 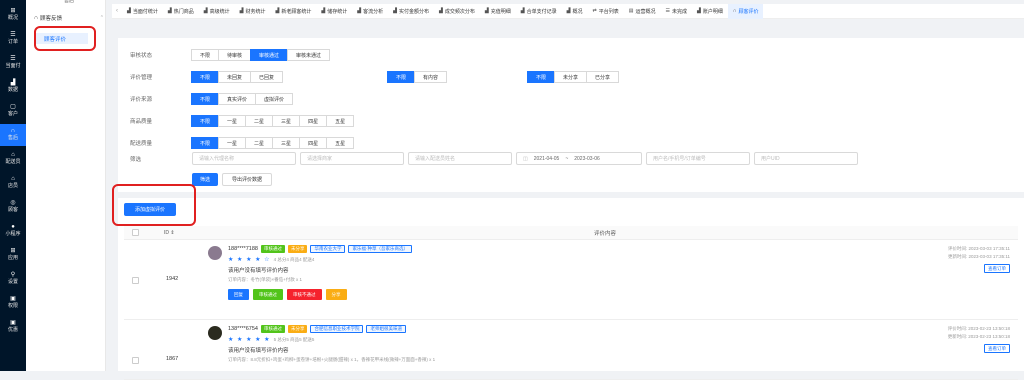 I want to click on rail-item: ∩ 售后, so click(x=13, y=135).